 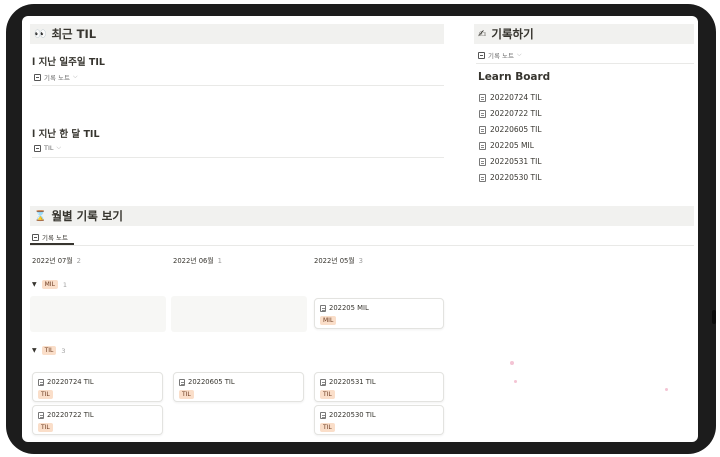 What do you see at coordinates (349, 308) in the screenshot?
I see `card-title: 202205 MIL` at bounding box center [349, 308].